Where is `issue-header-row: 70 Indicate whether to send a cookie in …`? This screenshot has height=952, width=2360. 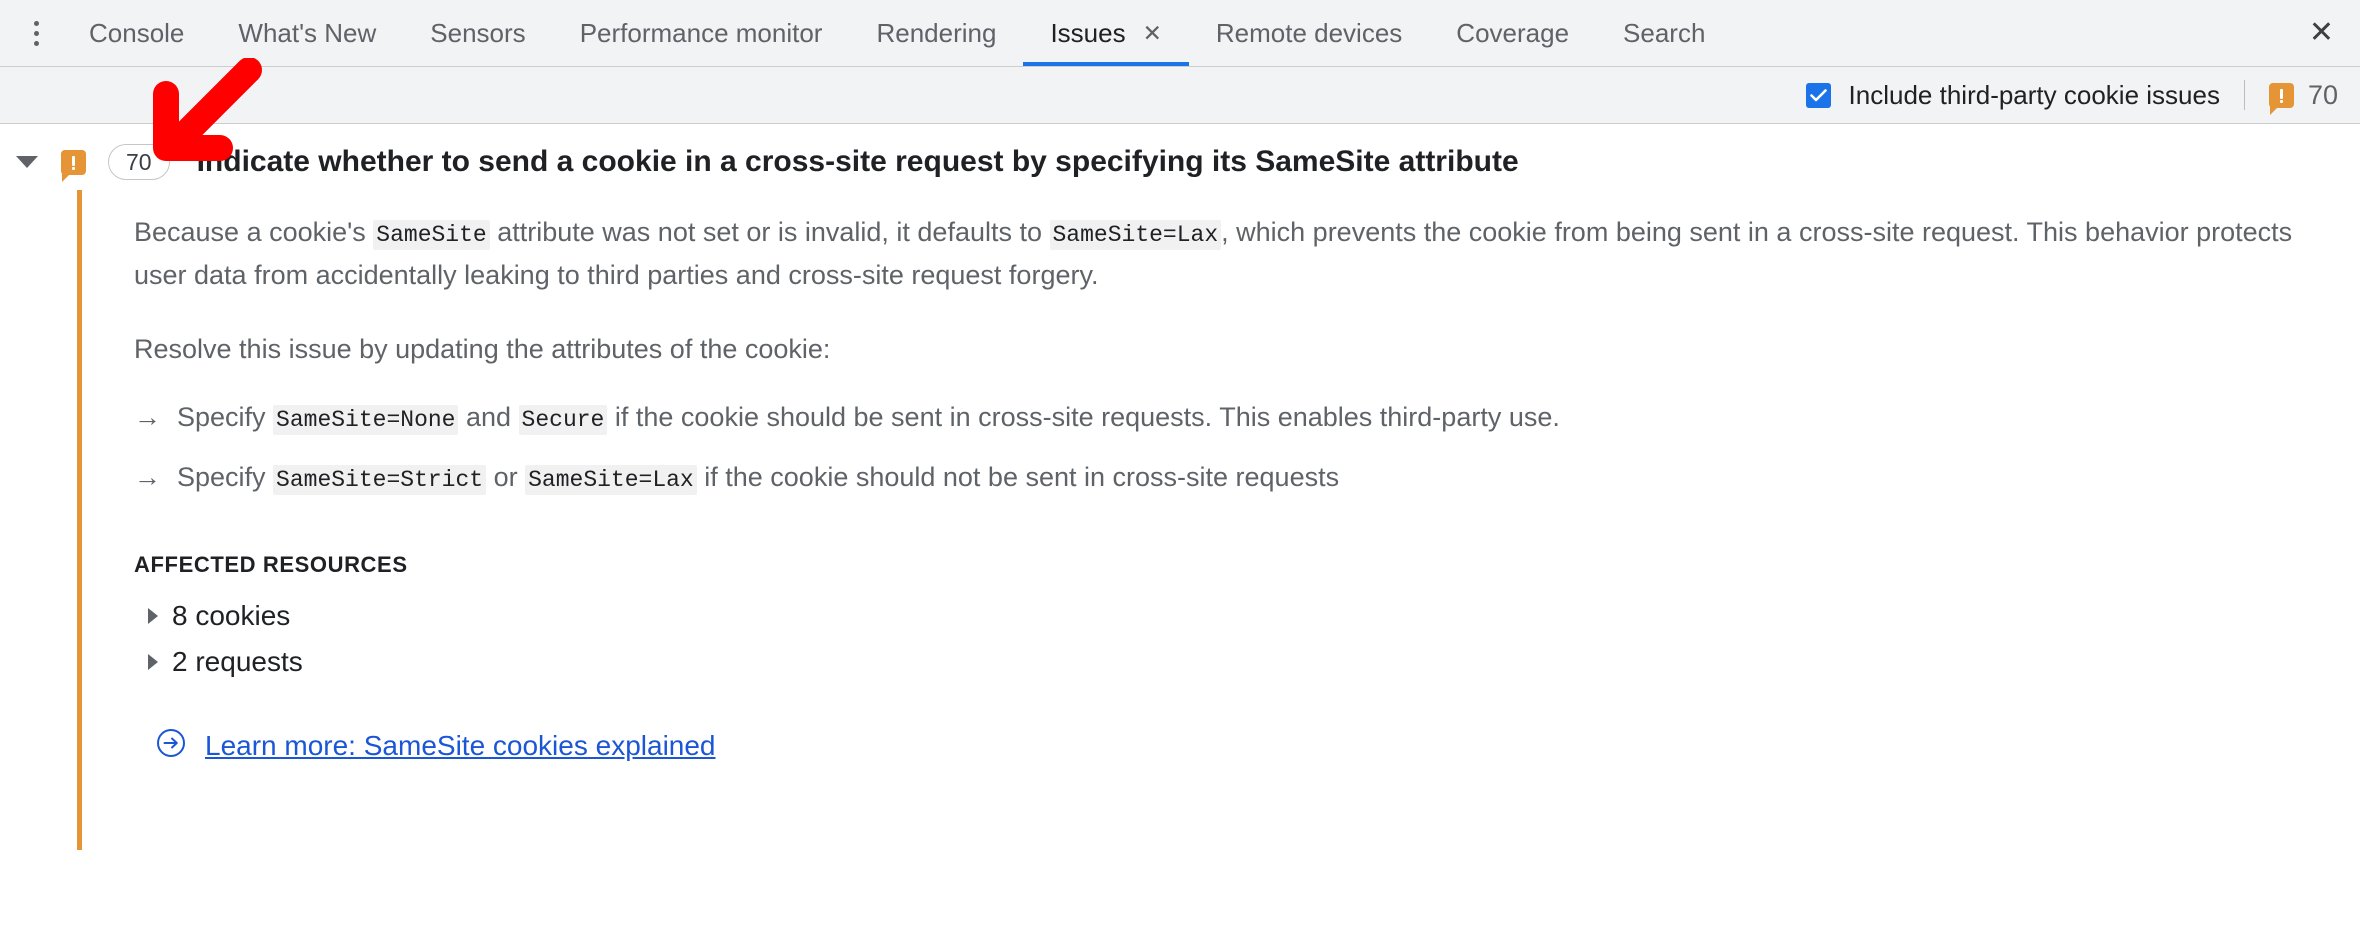
issue-header-row: 70 Indicate whether to send a cookie in … is located at coordinates (1180, 162).